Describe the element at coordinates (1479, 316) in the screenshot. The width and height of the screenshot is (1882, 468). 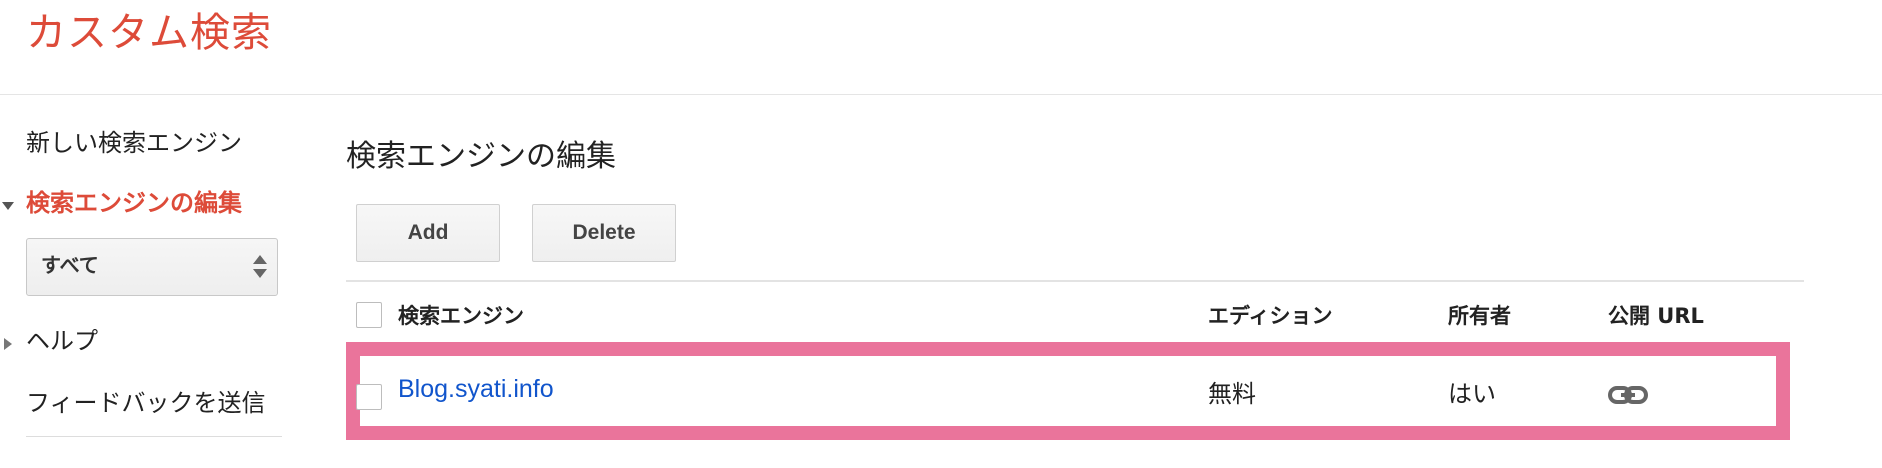
I see `column-header-owner: 所有者` at that location.